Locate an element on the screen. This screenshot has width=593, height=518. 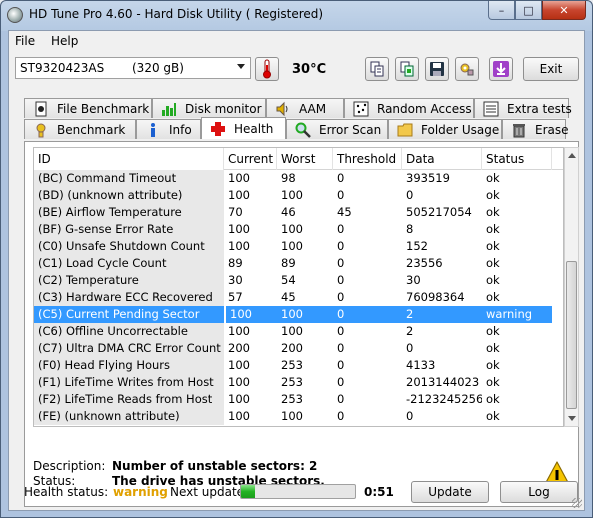
tab-label: File Benchmark is located at coordinates (103, 108).